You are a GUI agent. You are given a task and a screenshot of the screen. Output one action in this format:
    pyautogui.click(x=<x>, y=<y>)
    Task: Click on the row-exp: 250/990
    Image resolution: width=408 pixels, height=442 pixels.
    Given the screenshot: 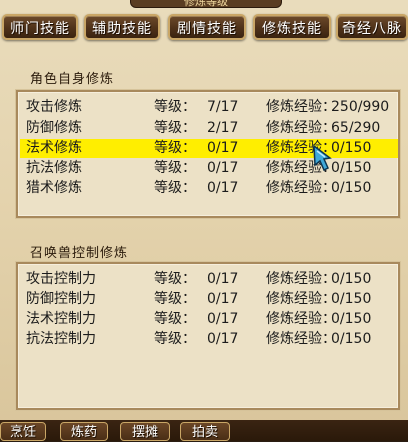 What is the action you would take?
    pyautogui.click(x=360, y=107)
    